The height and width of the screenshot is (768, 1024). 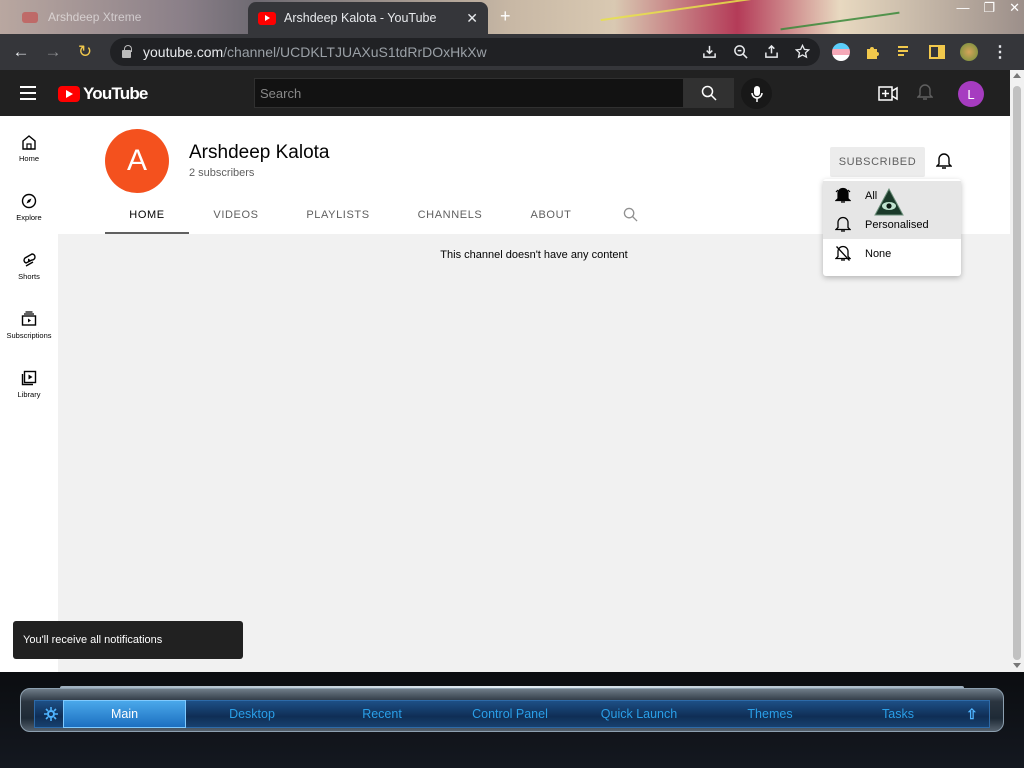 What do you see at coordinates (771, 51) in the screenshot?
I see `share-icon` at bounding box center [771, 51].